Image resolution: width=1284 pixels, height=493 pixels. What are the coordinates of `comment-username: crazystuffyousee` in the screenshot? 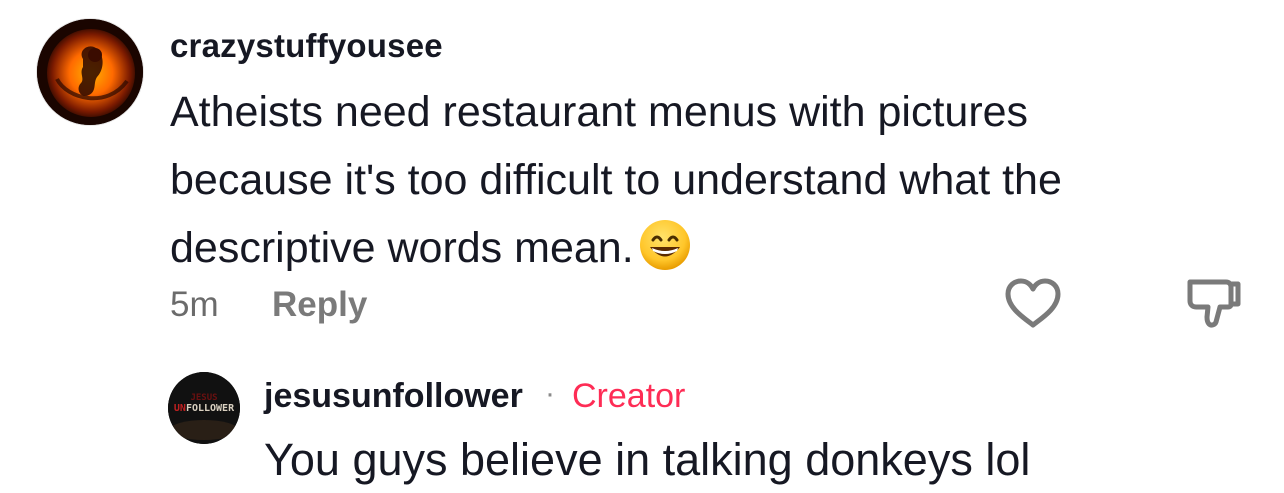 It's located at (306, 46).